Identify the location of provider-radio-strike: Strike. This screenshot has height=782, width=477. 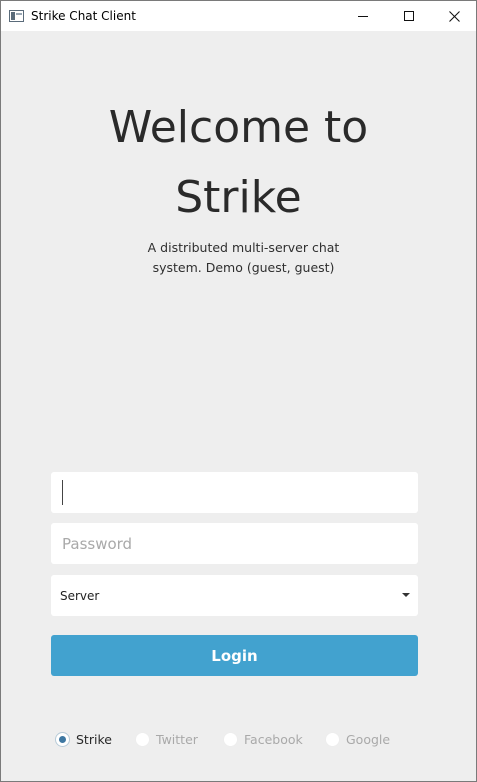
(83, 739).